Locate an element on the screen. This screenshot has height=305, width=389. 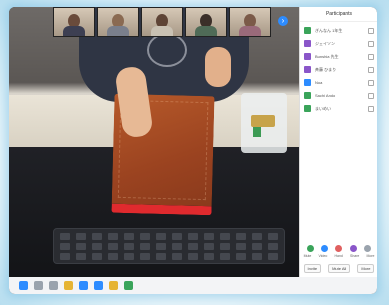
participant-row: ぎんなん 1年生 is located at coordinates (338, 30).